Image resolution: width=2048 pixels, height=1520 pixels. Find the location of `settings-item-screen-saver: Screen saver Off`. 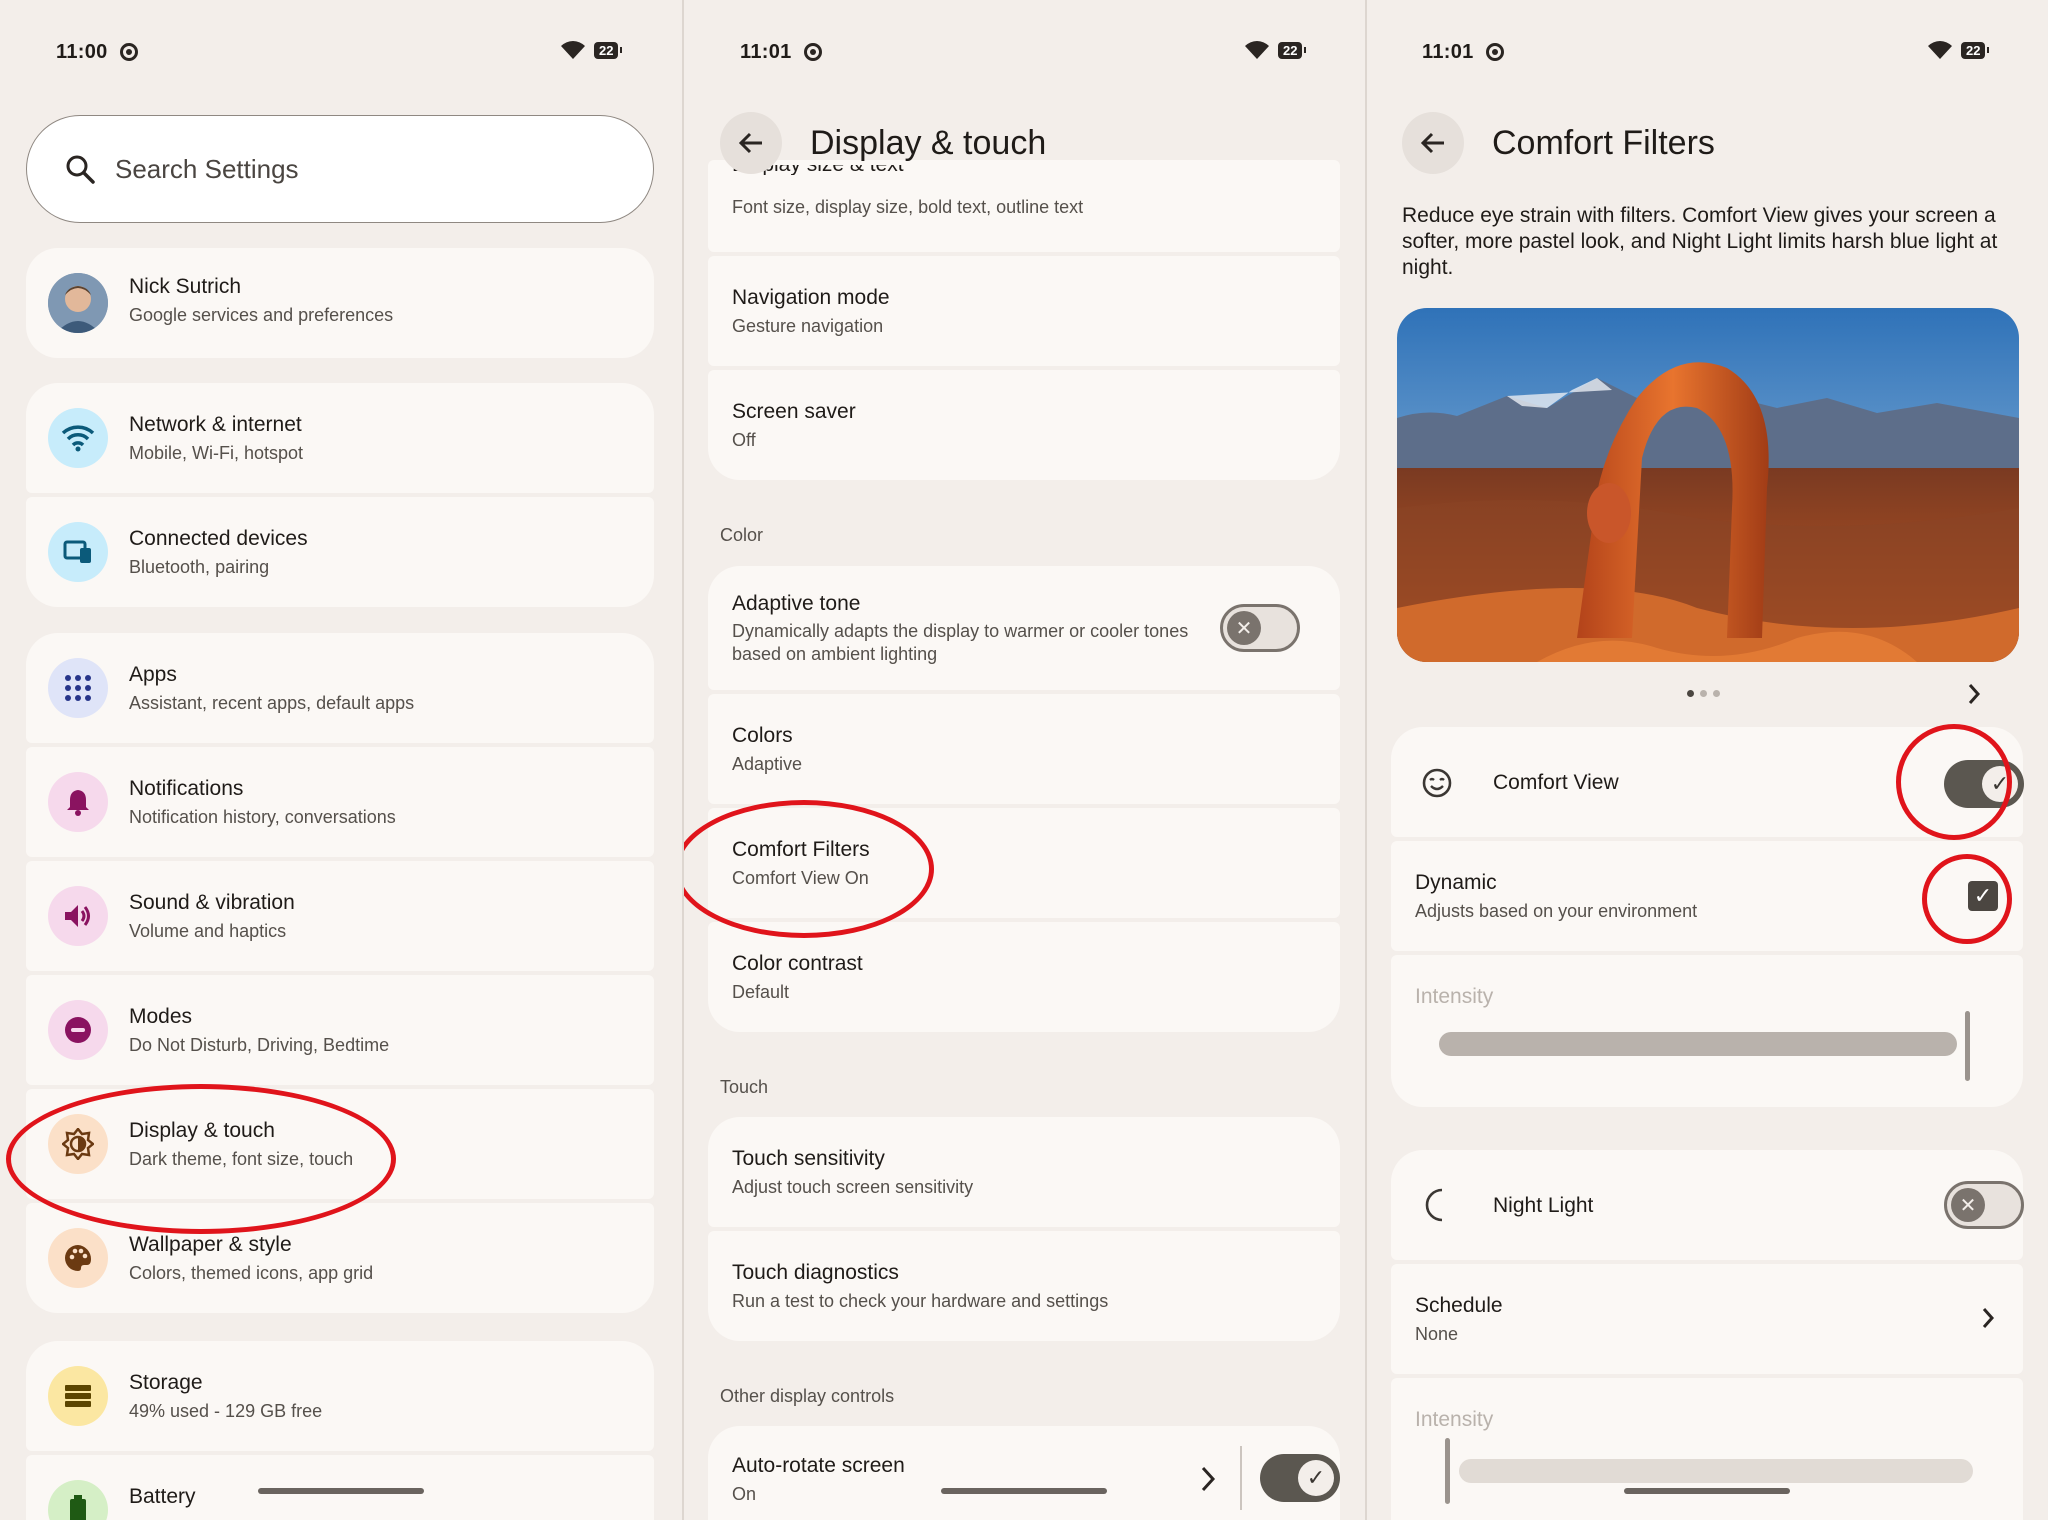

settings-item-screen-saver: Screen saver Off is located at coordinates (1024, 425).